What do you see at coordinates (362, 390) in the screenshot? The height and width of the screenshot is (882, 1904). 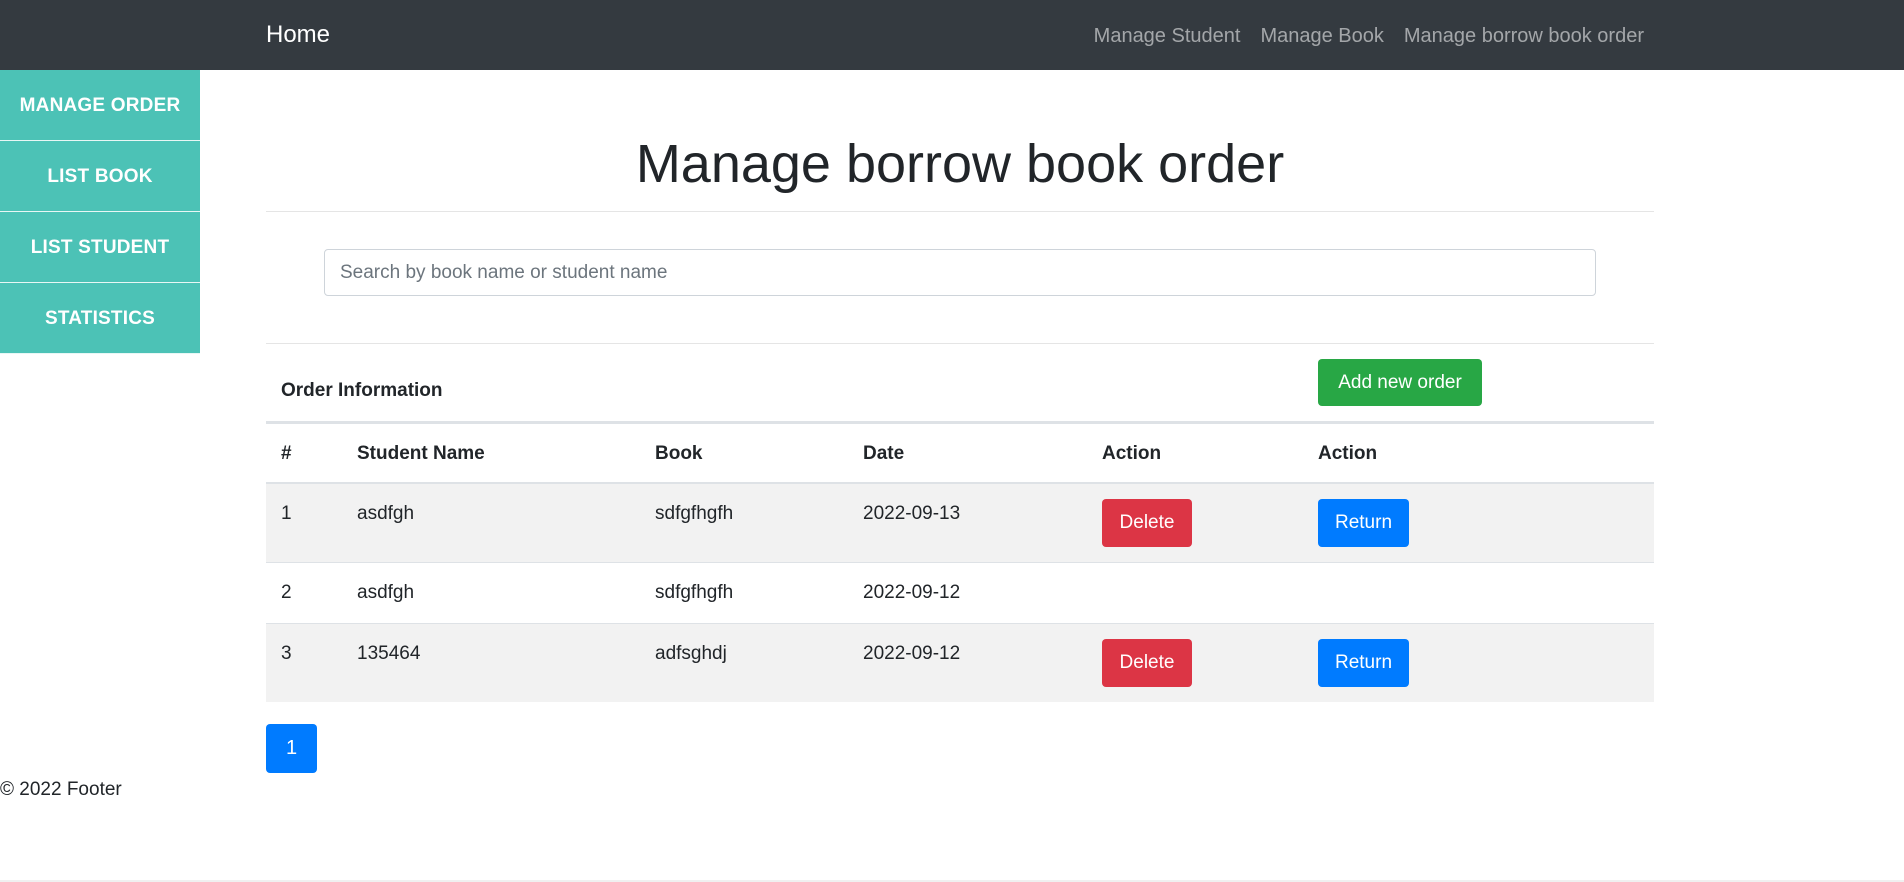 I see `section-title: Order Information` at bounding box center [362, 390].